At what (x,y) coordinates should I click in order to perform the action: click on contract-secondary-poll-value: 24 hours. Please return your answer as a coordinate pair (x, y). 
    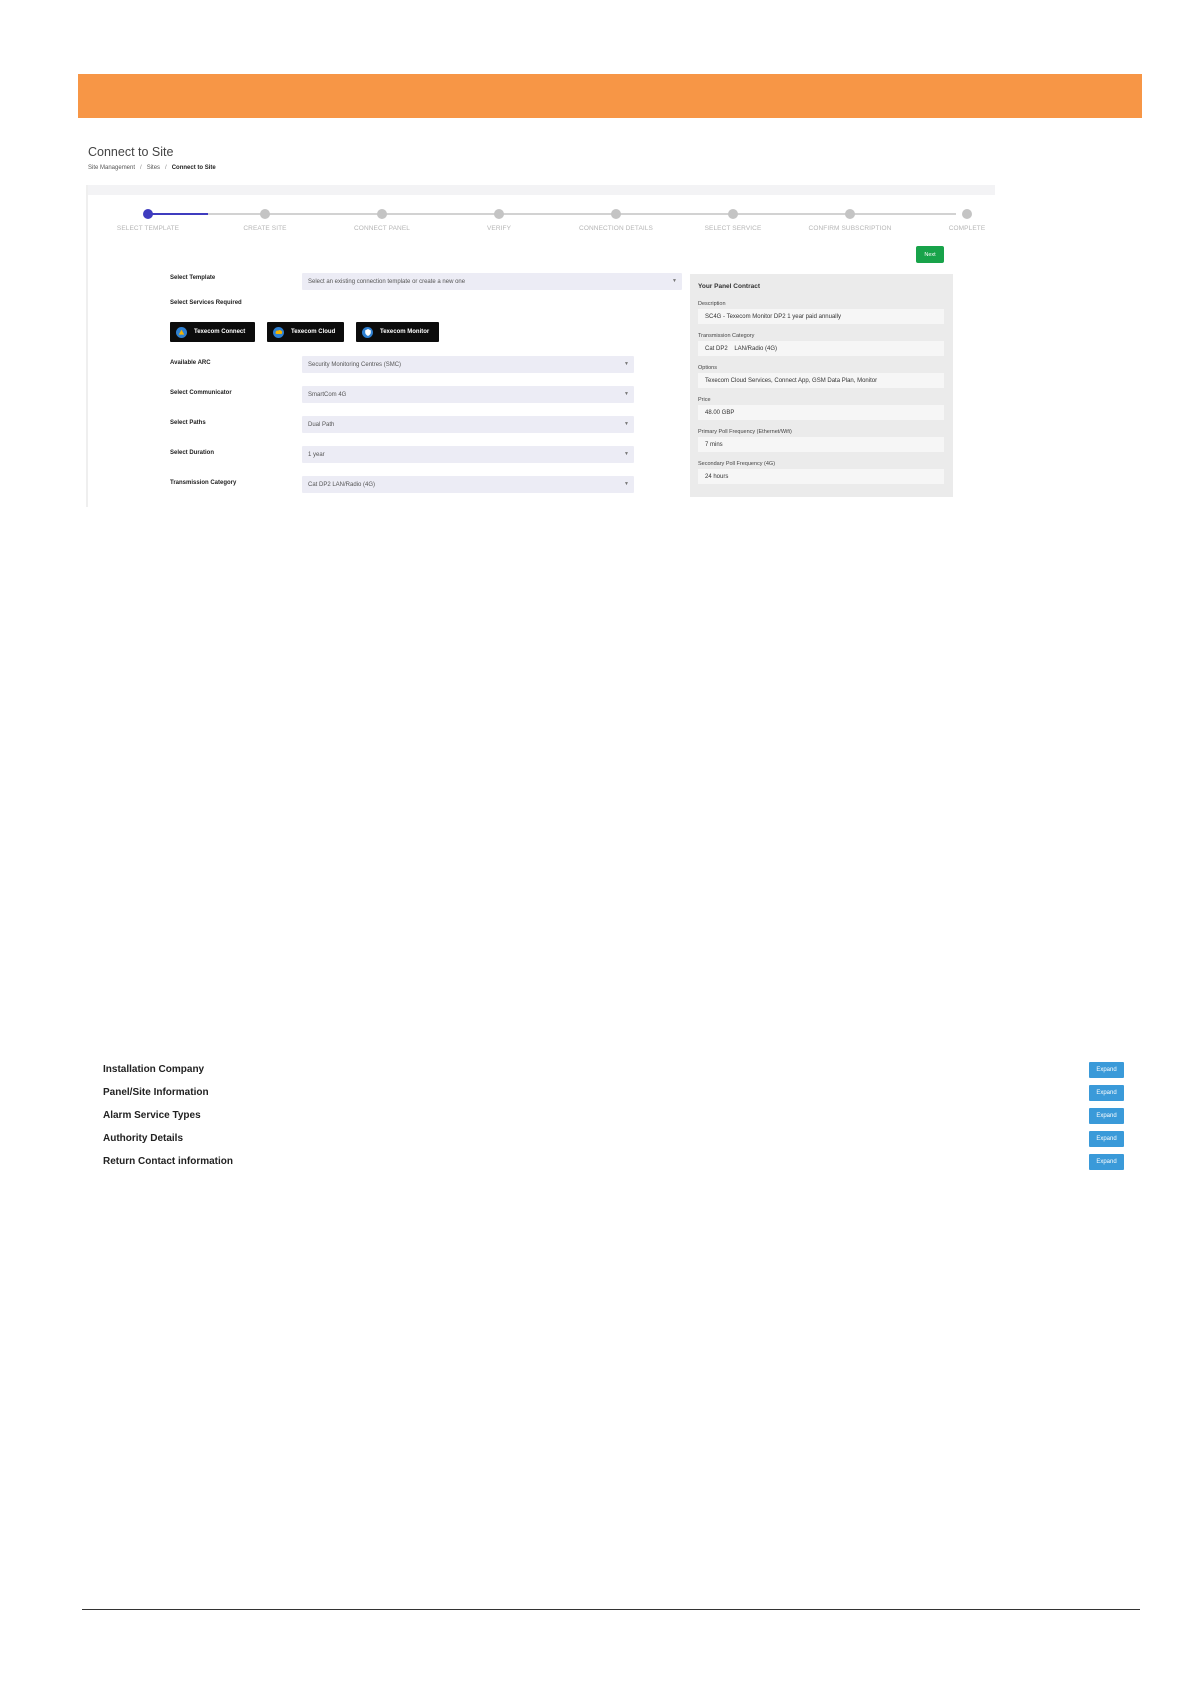
    Looking at the image, I should click on (821, 476).